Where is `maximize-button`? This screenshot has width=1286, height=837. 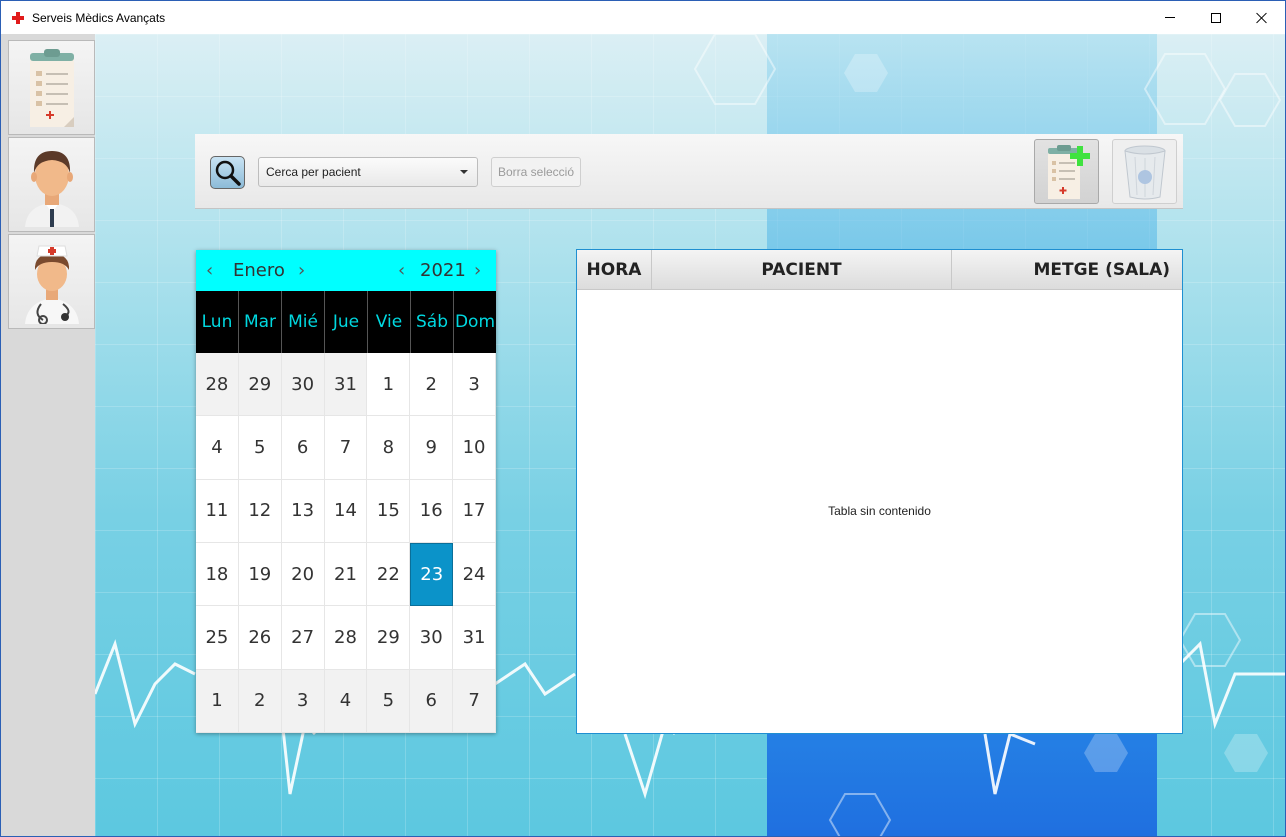
maximize-button is located at coordinates (1216, 17).